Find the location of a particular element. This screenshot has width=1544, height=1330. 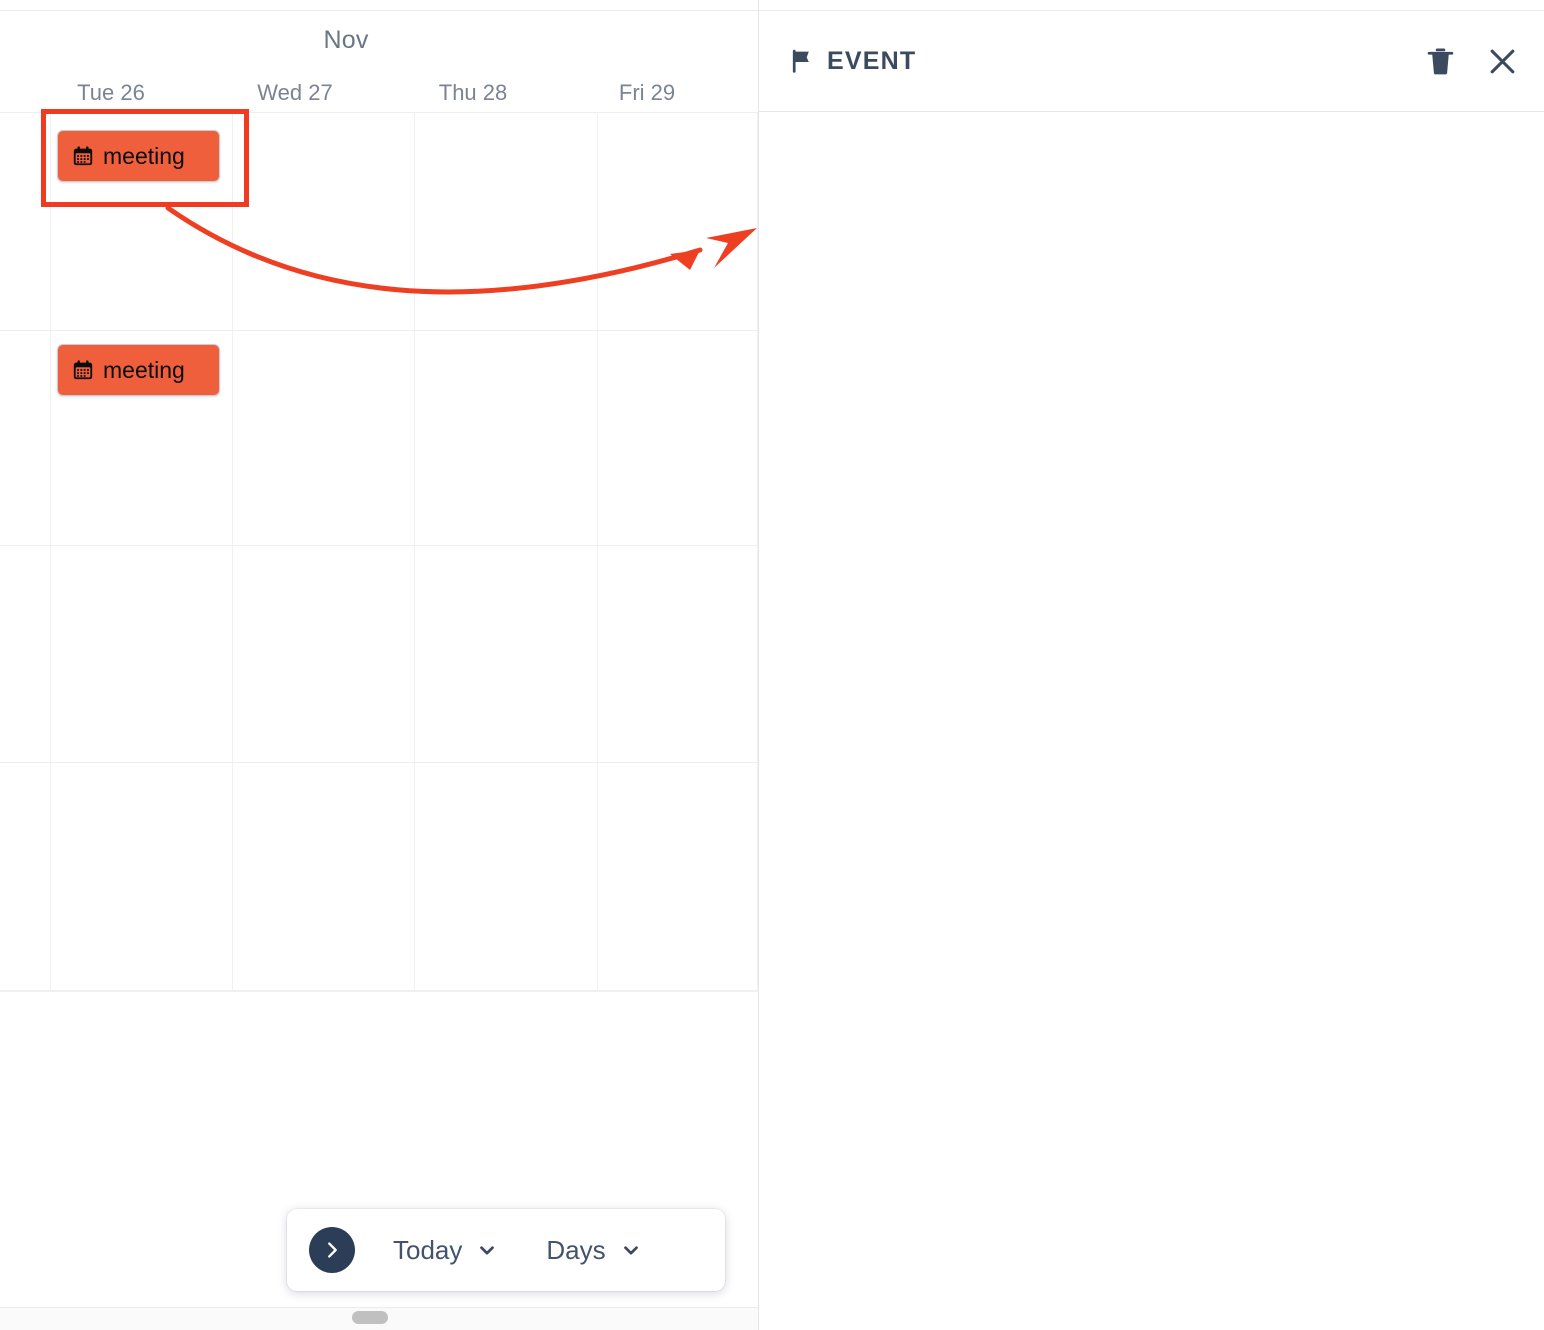

day-column-header-3: Fri 29 is located at coordinates (647, 93).